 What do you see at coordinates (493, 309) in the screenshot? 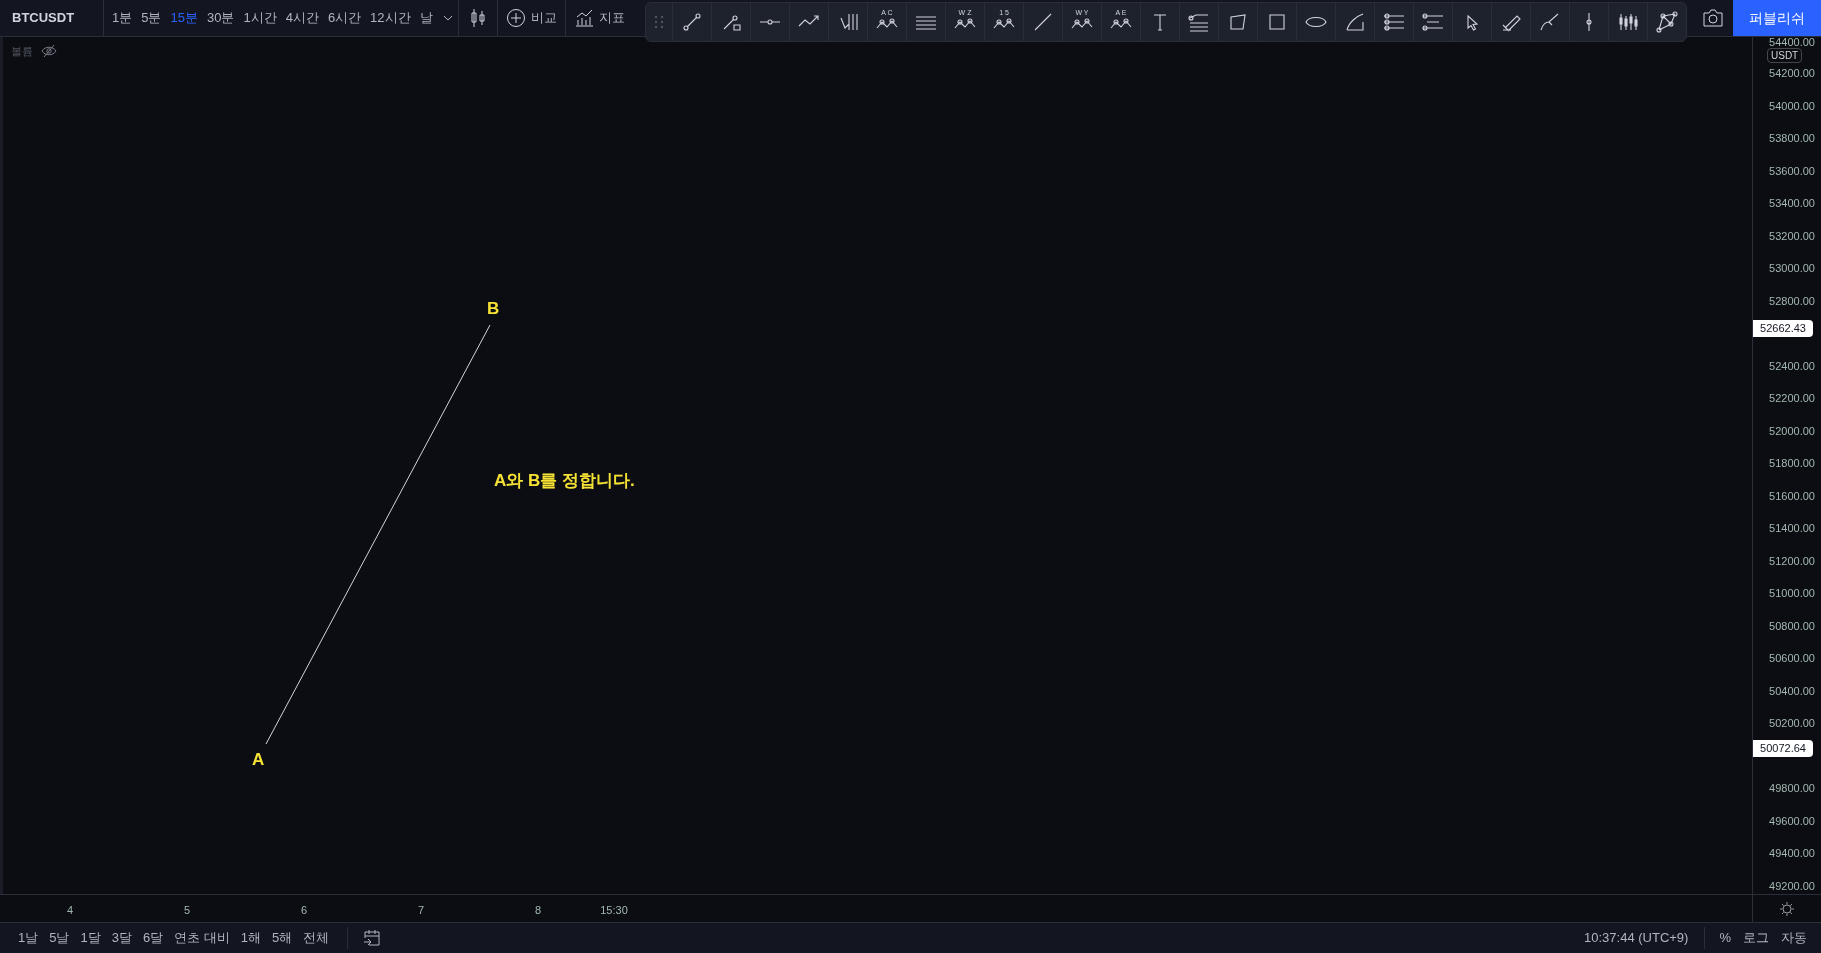
I see `point-label: B` at bounding box center [493, 309].